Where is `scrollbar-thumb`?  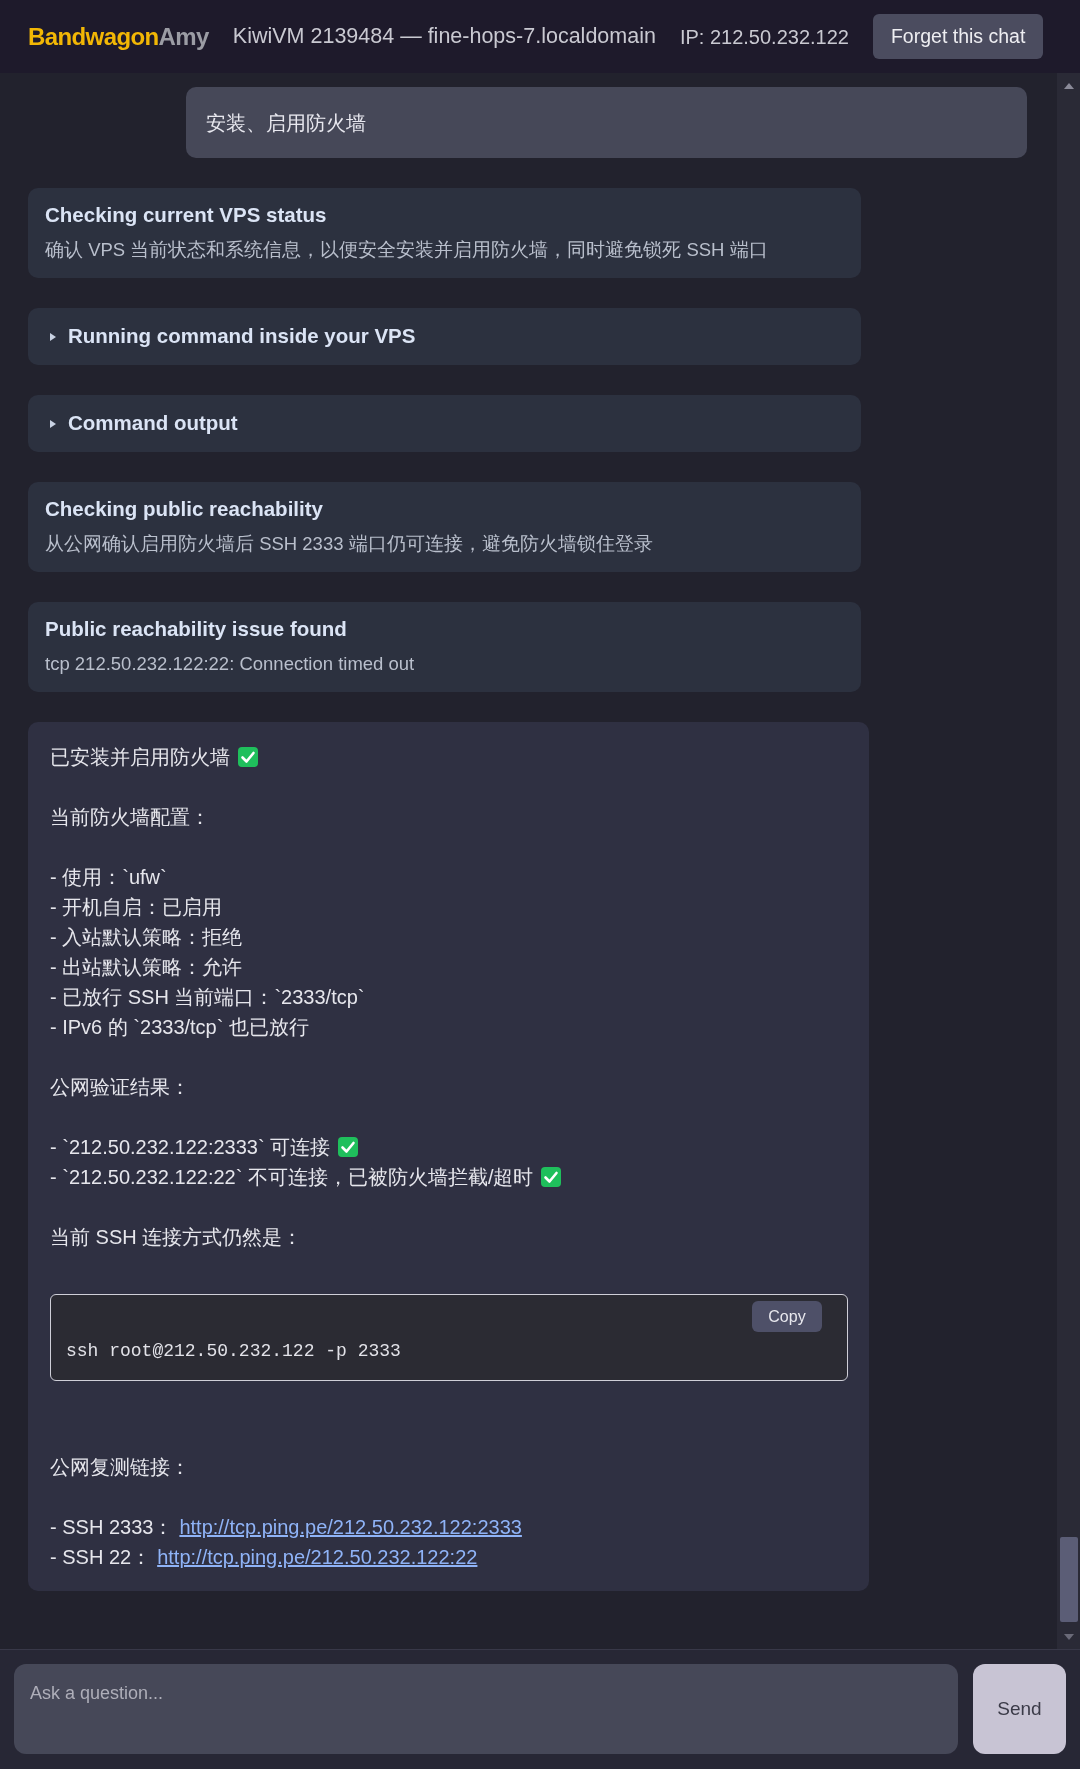 scrollbar-thumb is located at coordinates (1068, 1579).